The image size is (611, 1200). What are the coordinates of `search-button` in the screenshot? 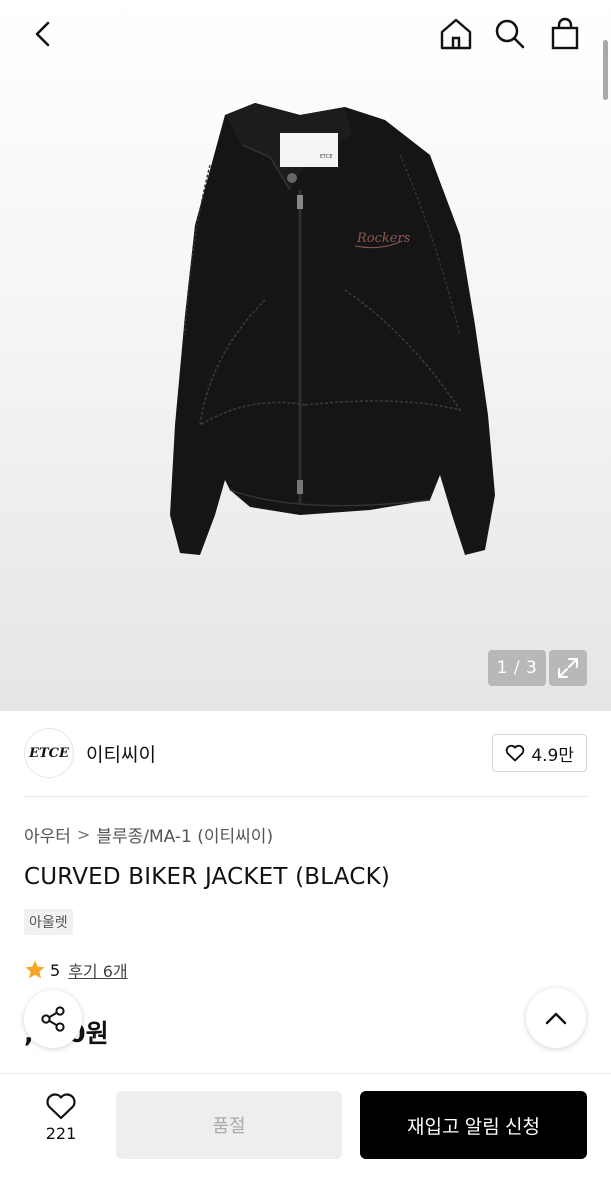 It's located at (510, 34).